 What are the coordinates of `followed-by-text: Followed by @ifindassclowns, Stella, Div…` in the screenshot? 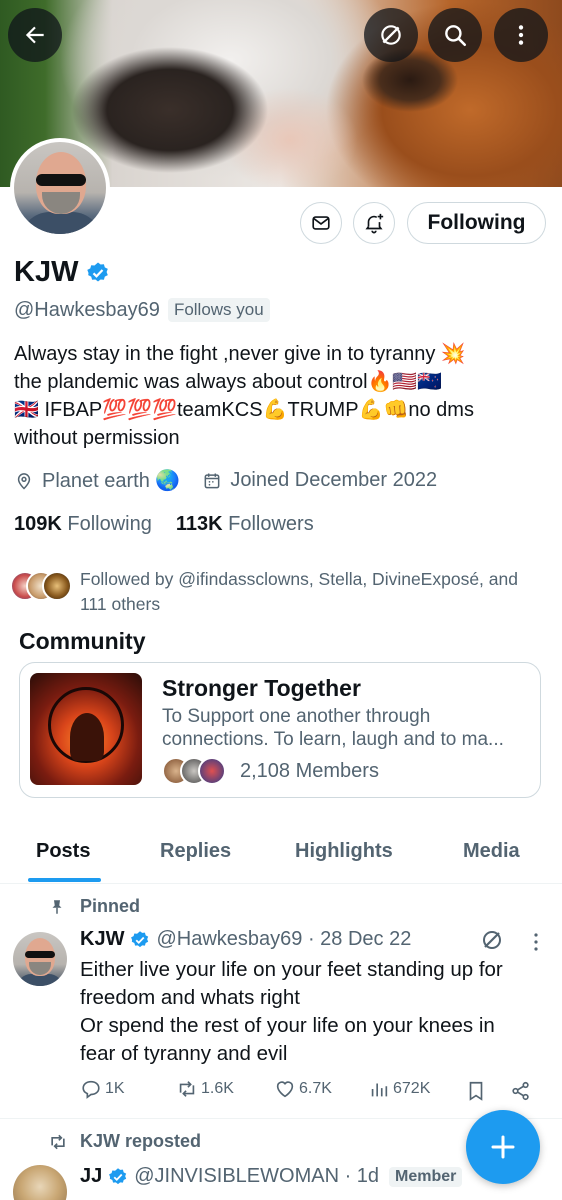 It's located at (299, 591).